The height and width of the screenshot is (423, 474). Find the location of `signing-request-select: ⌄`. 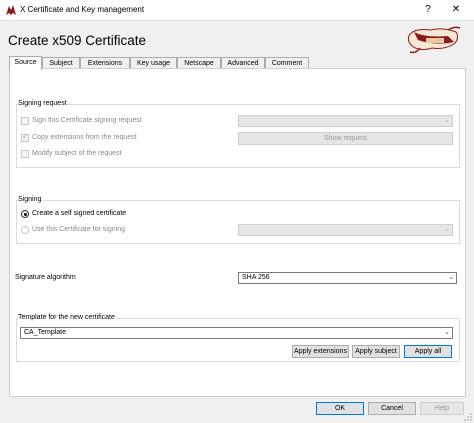

signing-request-select: ⌄ is located at coordinates (345, 121).